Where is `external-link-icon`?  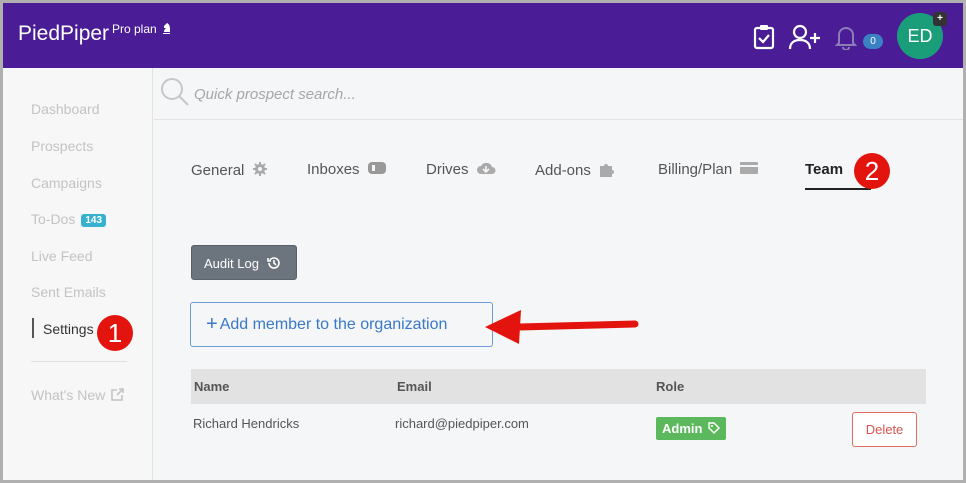
external-link-icon is located at coordinates (116, 395).